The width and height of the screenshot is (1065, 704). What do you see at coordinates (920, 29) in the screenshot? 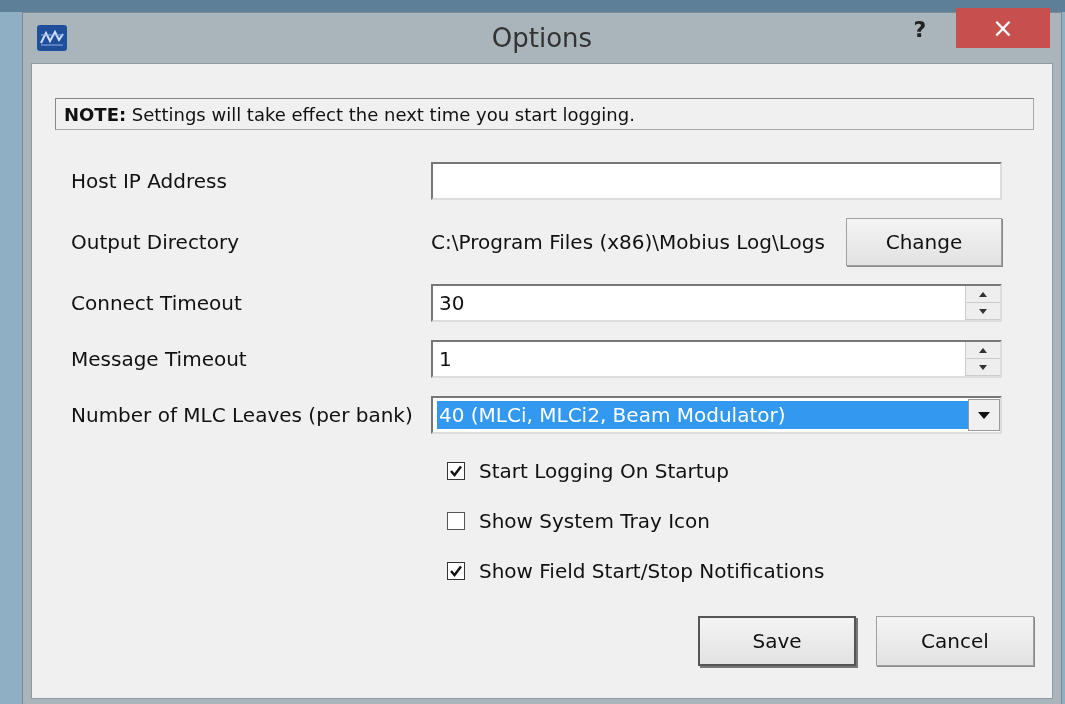
I see `help-button: ?` at bounding box center [920, 29].